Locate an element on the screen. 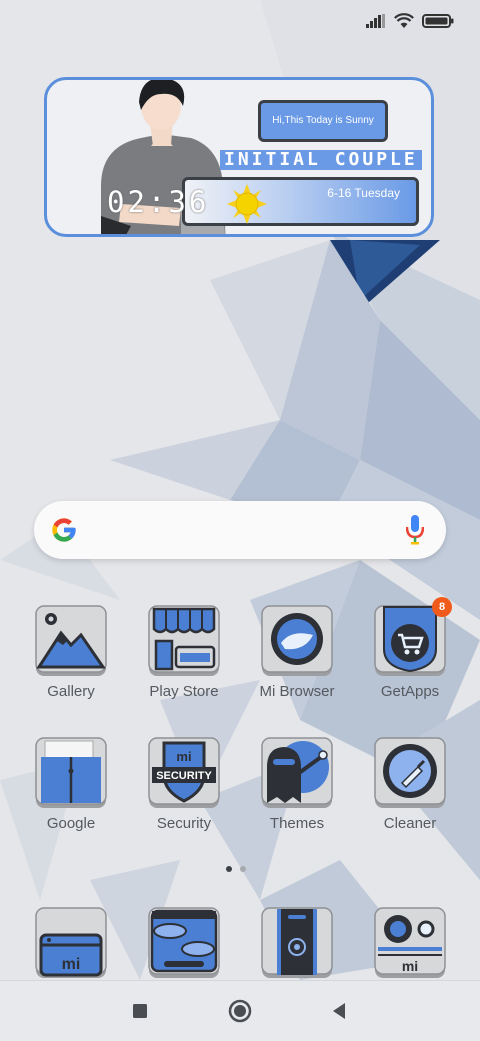  app-mi-browser: Mi Browser is located at coordinates (297, 652).